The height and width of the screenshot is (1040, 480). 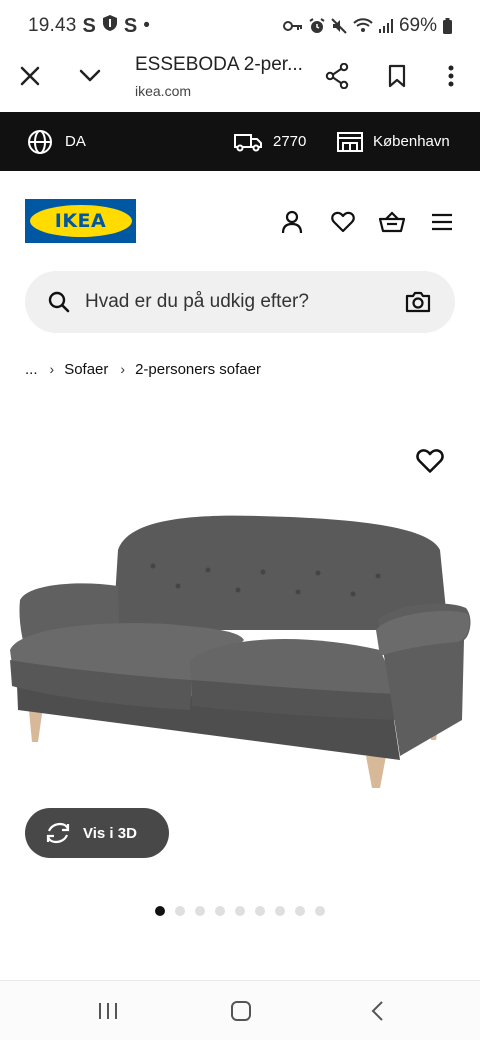 What do you see at coordinates (75, 141) in the screenshot?
I see `language-label: DA` at bounding box center [75, 141].